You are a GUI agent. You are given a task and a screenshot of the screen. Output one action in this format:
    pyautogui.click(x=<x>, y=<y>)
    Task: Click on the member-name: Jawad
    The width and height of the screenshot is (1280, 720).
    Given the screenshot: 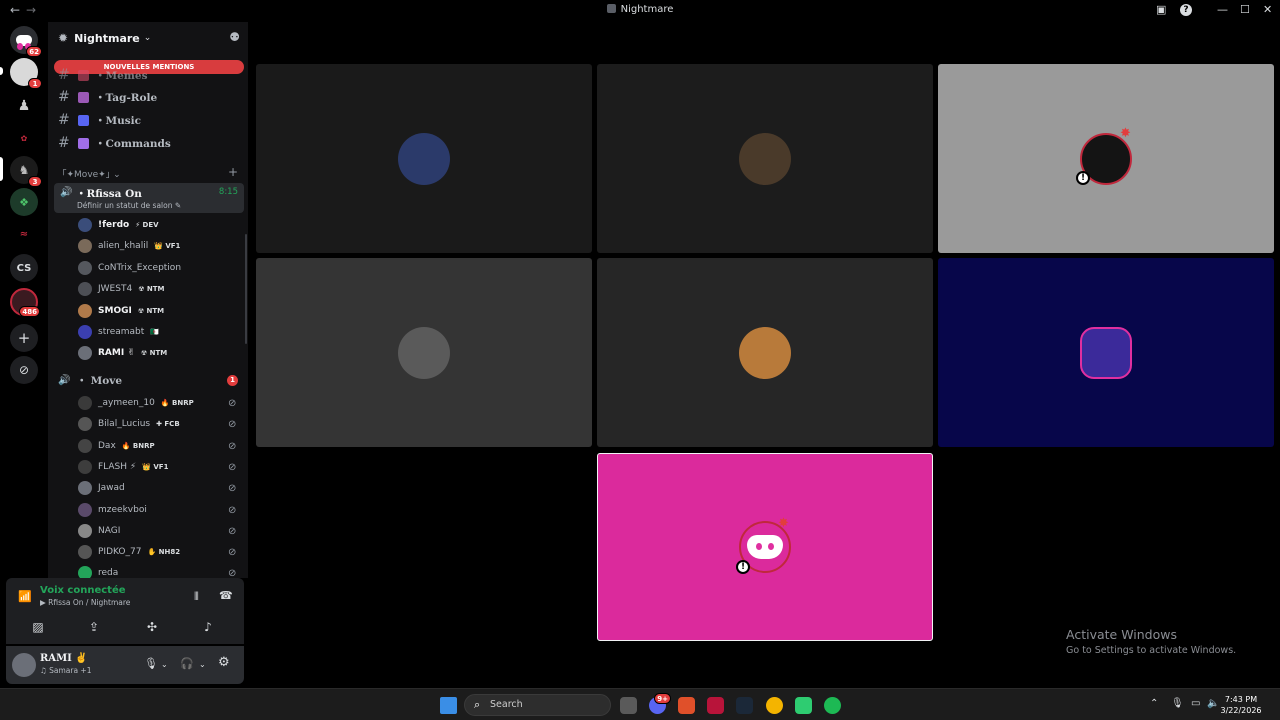 What is the action you would take?
    pyautogui.click(x=111, y=488)
    